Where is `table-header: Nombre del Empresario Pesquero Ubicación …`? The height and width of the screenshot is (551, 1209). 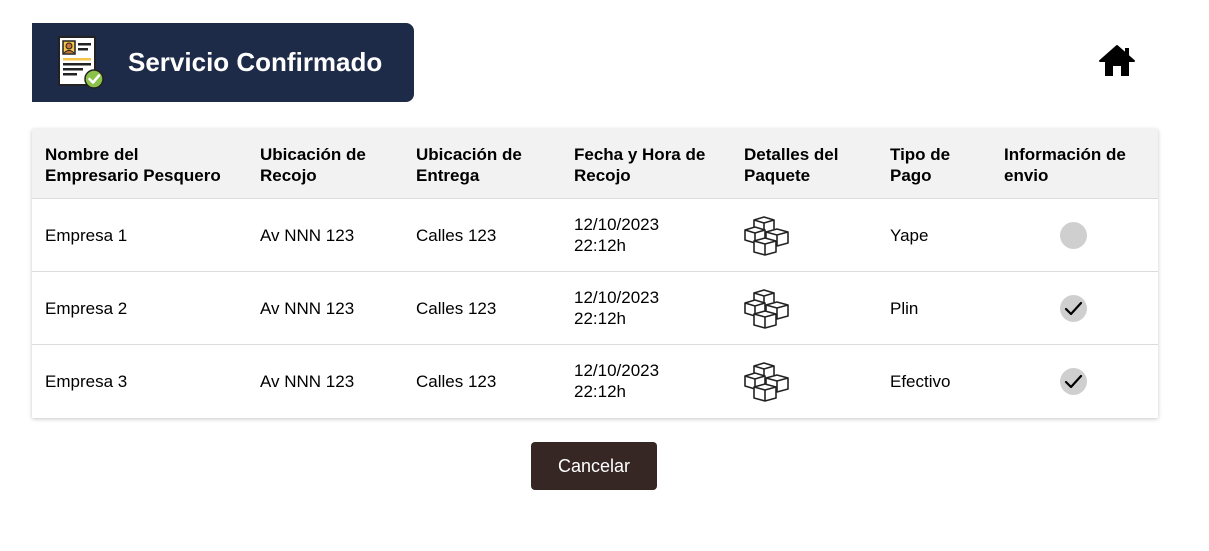
table-header: Nombre del Empresario Pesquero Ubicación … is located at coordinates (595, 164).